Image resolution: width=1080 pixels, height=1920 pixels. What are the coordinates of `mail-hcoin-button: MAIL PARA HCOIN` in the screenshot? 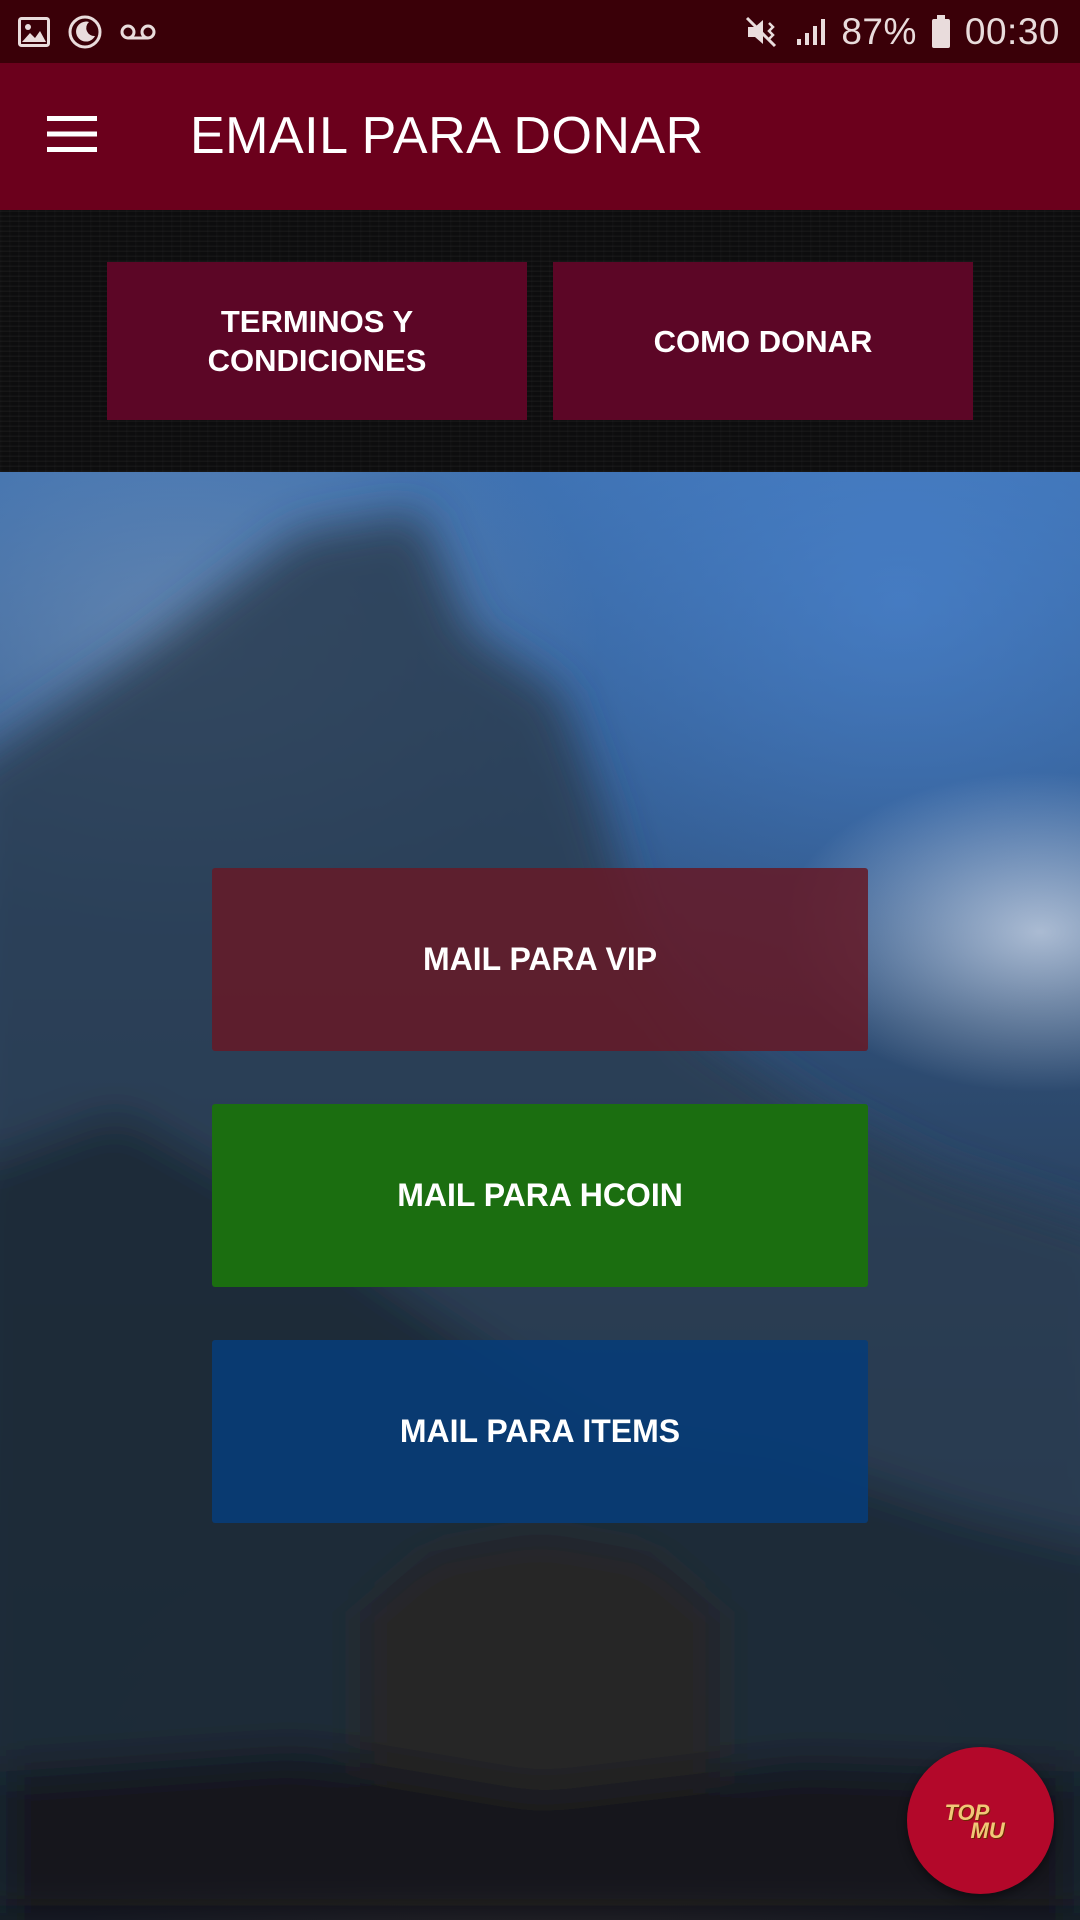 It's located at (540, 1195).